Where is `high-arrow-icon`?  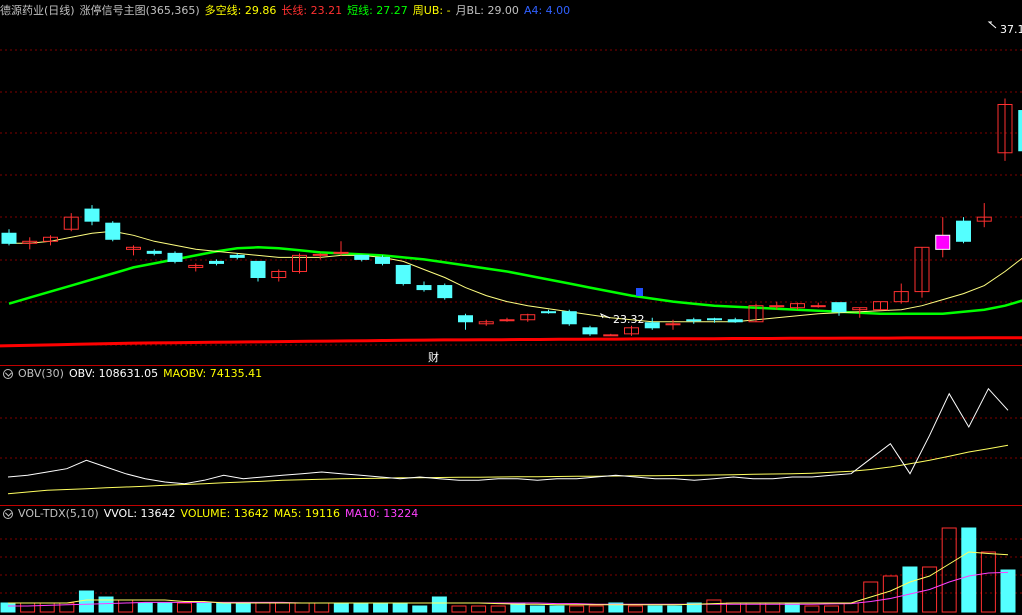
high-arrow-icon is located at coordinates (992, 25).